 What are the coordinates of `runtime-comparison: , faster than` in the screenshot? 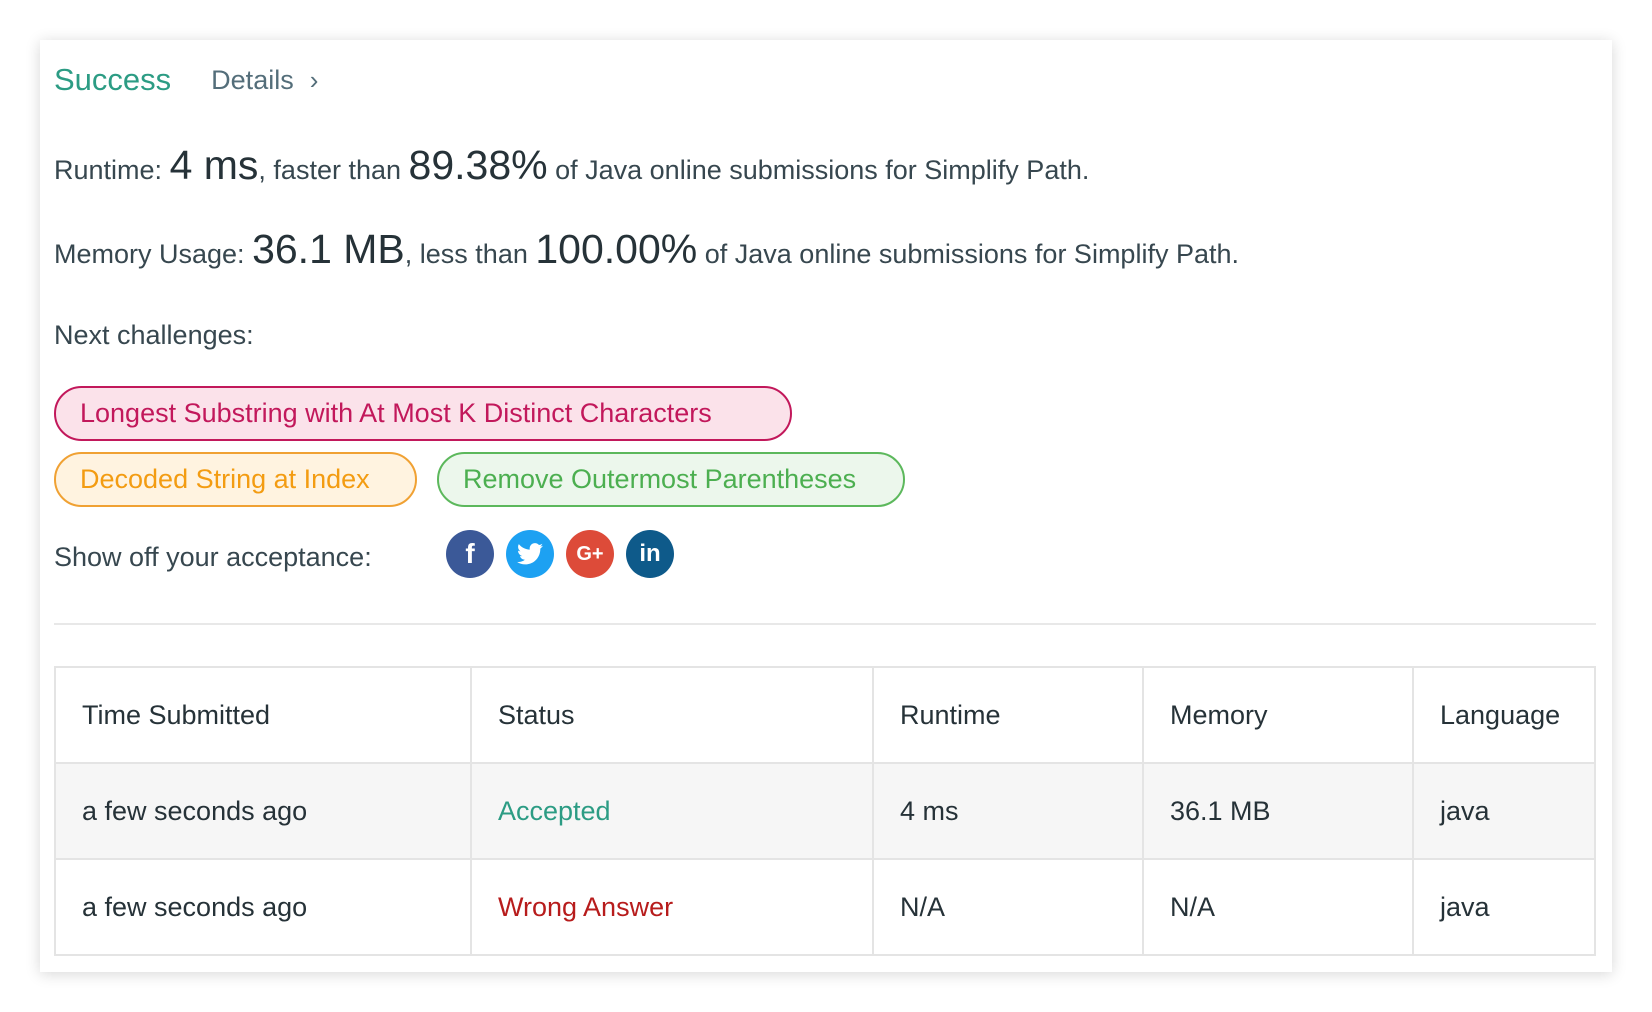 It's located at (330, 170).